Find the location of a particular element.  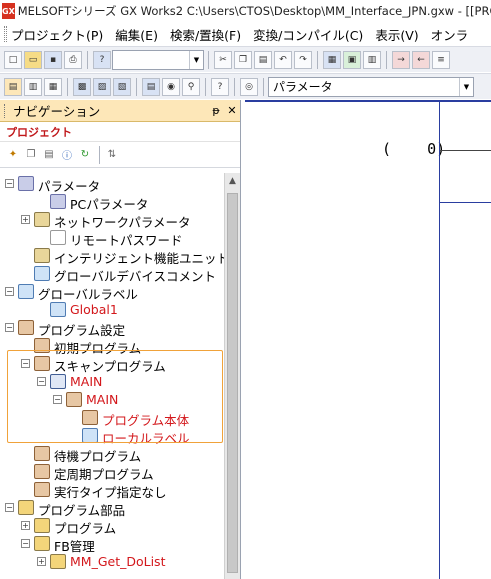

print-icon: ⎙ is located at coordinates (73, 59).